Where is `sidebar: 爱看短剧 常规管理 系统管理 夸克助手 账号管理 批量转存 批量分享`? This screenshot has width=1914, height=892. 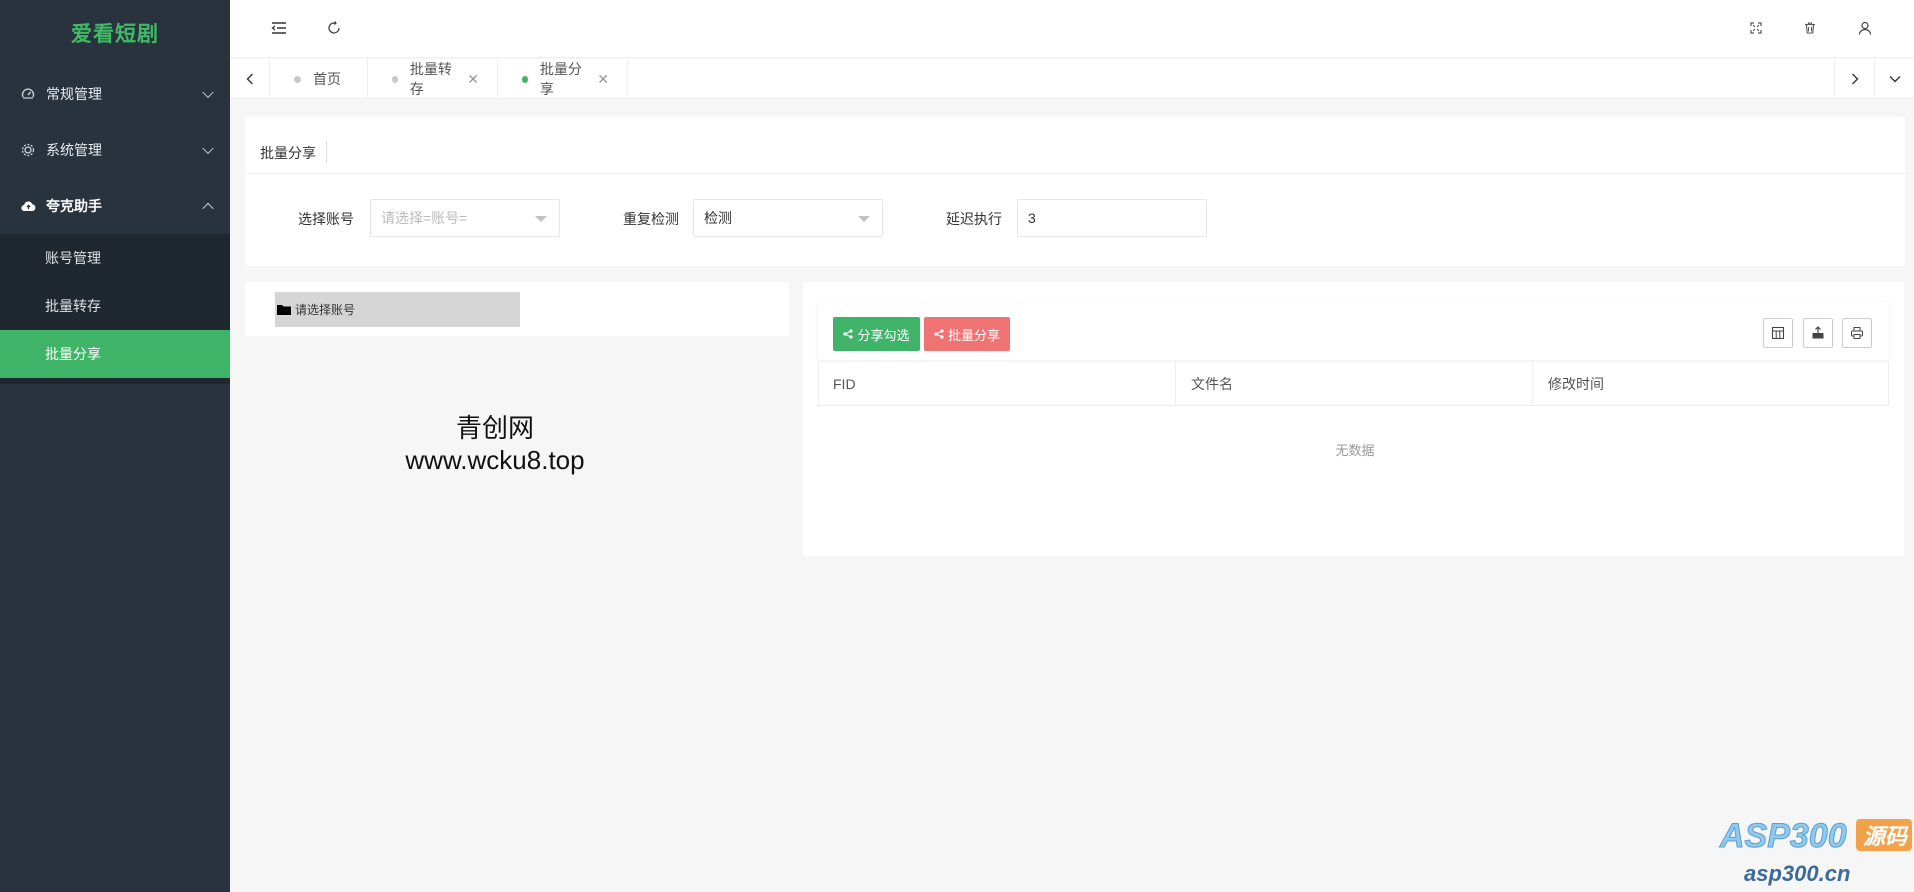 sidebar: 爱看短剧 常规管理 系统管理 夸克助手 账号管理 批量转存 批量分享 is located at coordinates (115, 446).